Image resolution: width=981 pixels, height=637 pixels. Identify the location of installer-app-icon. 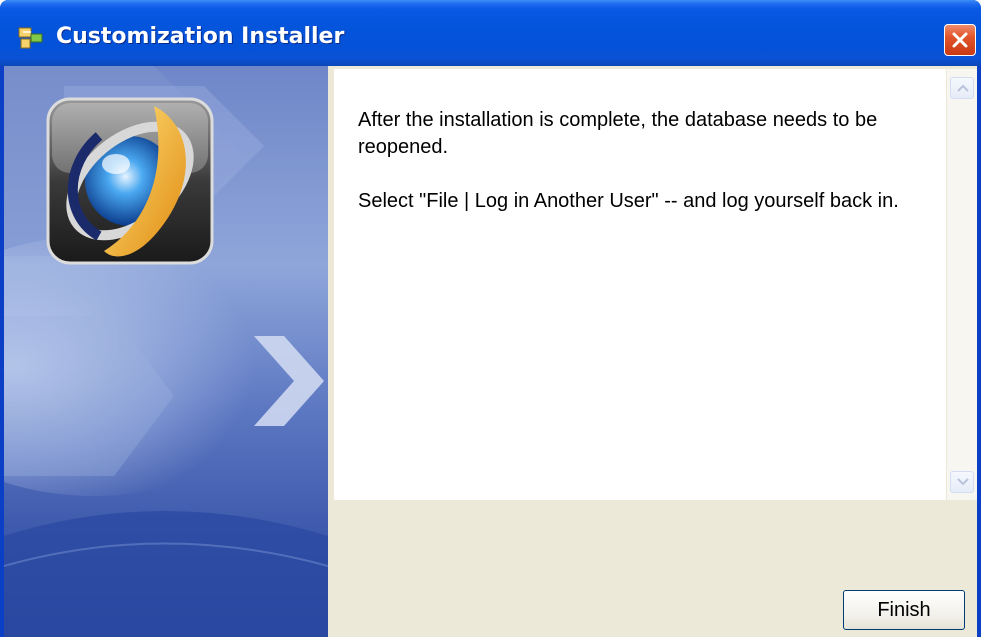
(31, 38).